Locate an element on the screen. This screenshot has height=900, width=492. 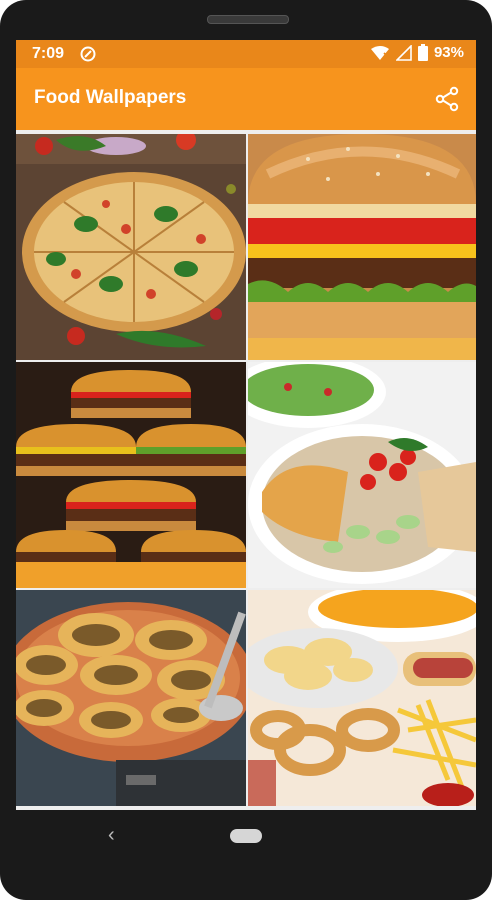
signal-icon is located at coordinates (403, 52).